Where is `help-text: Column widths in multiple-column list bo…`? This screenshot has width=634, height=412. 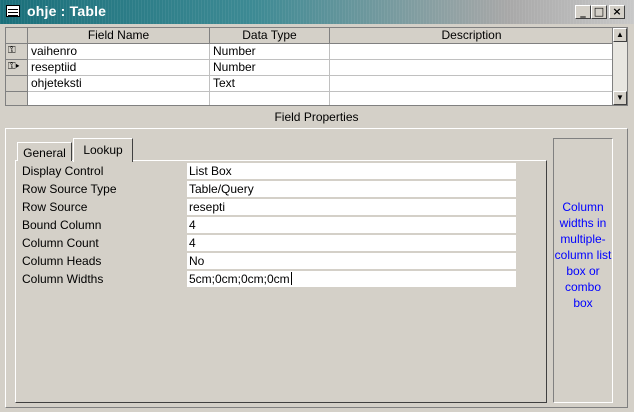 help-text: Column widths in multiple-column list bo… is located at coordinates (583, 255).